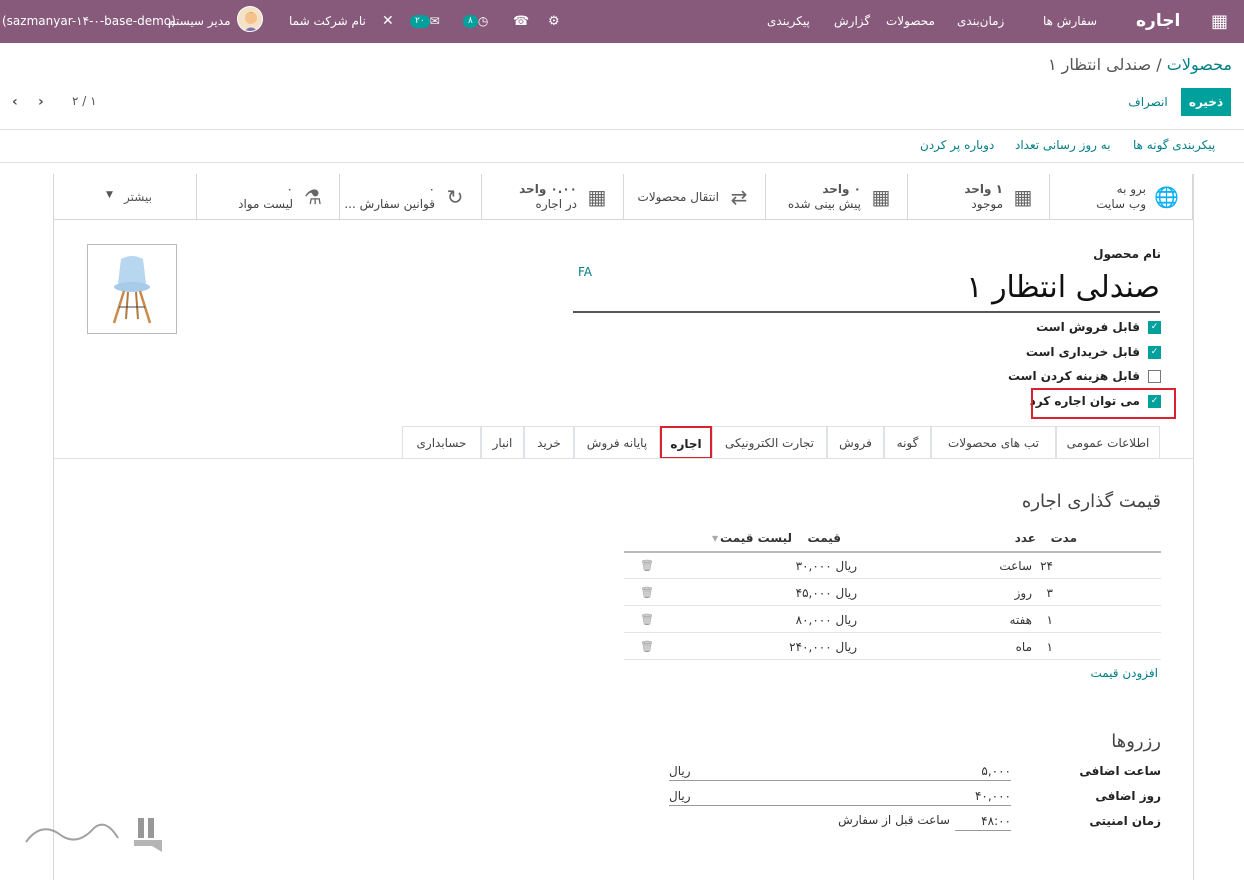 This screenshot has width=1244, height=880. I want to click on bom-label: لیست مواد, so click(265, 204).